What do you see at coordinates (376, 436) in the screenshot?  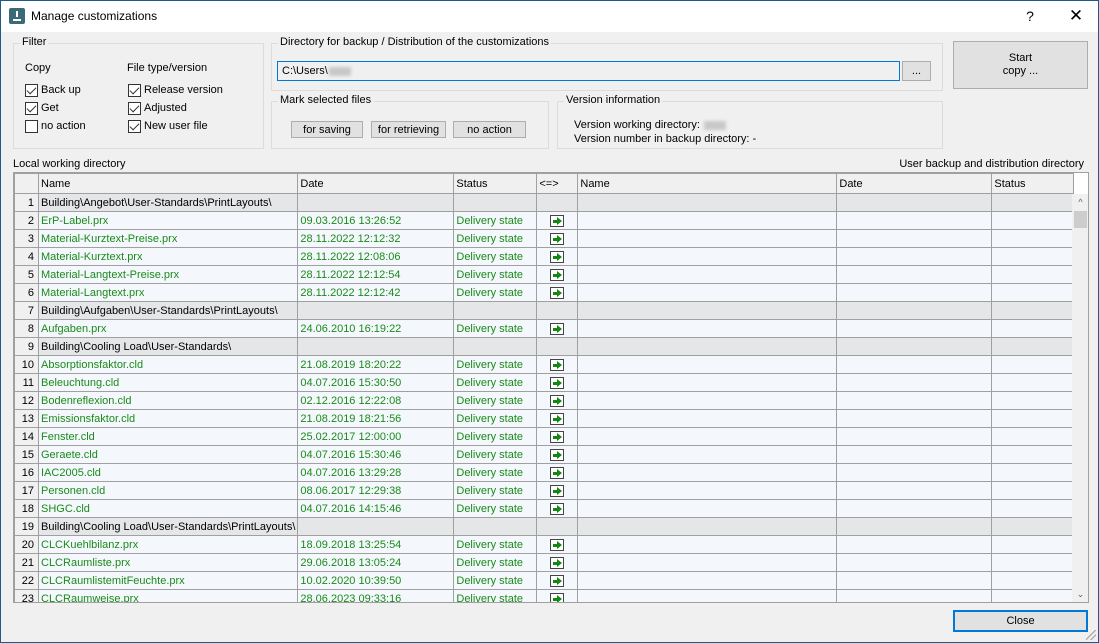 I see `local-date: 25.02.2017 12:00:00` at bounding box center [376, 436].